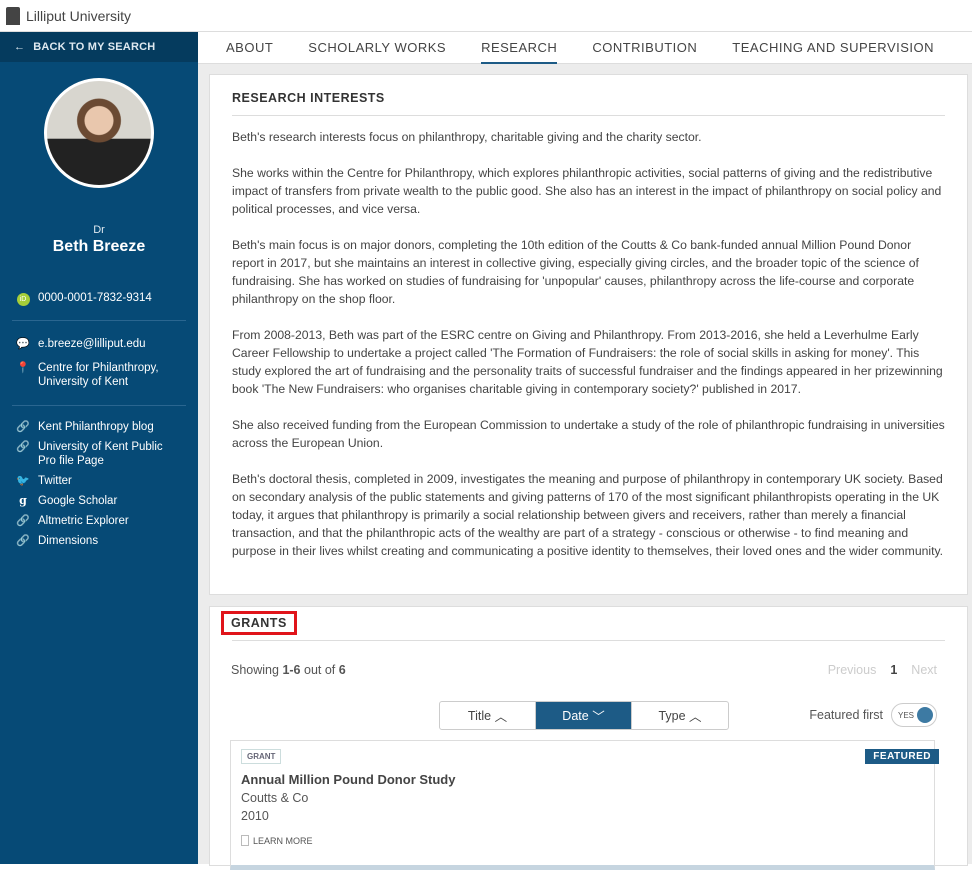 Image resolution: width=972 pixels, height=870 pixels. I want to click on link-dimensions: 🔗 Dimensions, so click(99, 541).